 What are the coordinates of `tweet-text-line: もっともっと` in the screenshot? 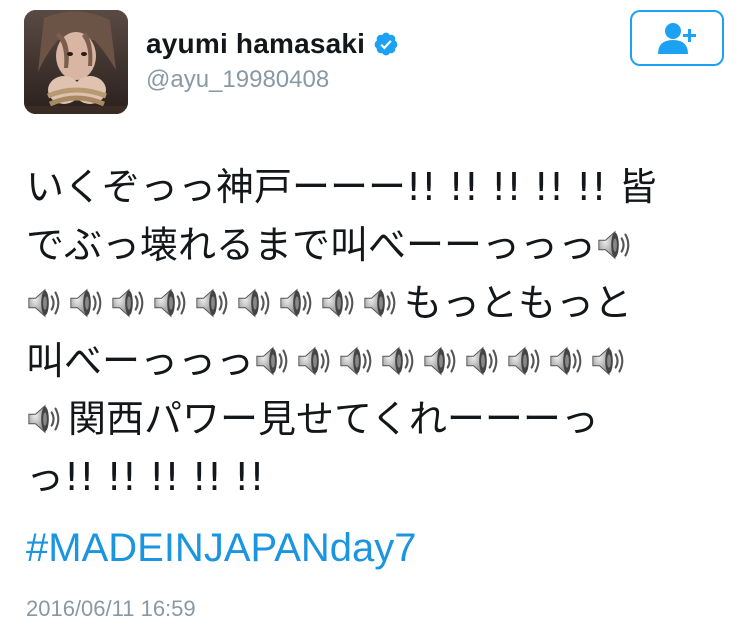 It's located at (376, 303).